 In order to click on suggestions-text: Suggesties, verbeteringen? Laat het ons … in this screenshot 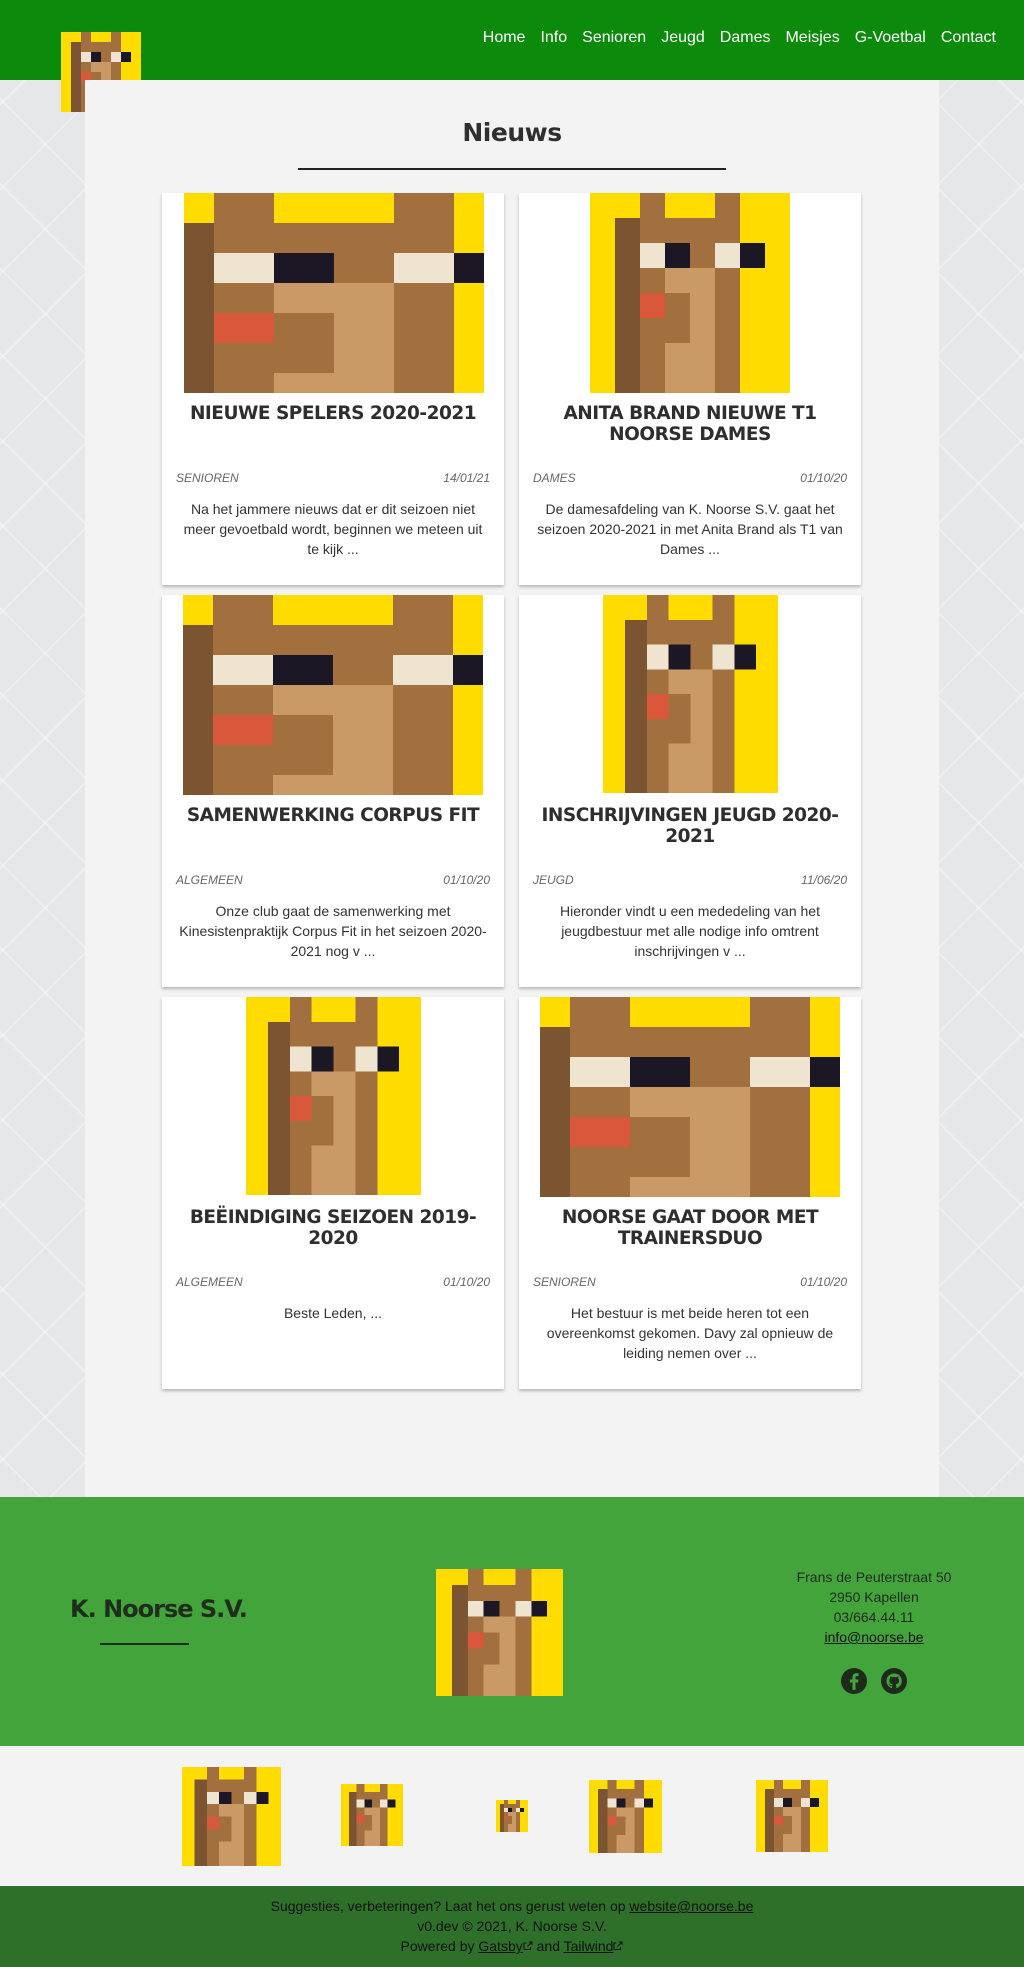, I will do `click(448, 1906)`.